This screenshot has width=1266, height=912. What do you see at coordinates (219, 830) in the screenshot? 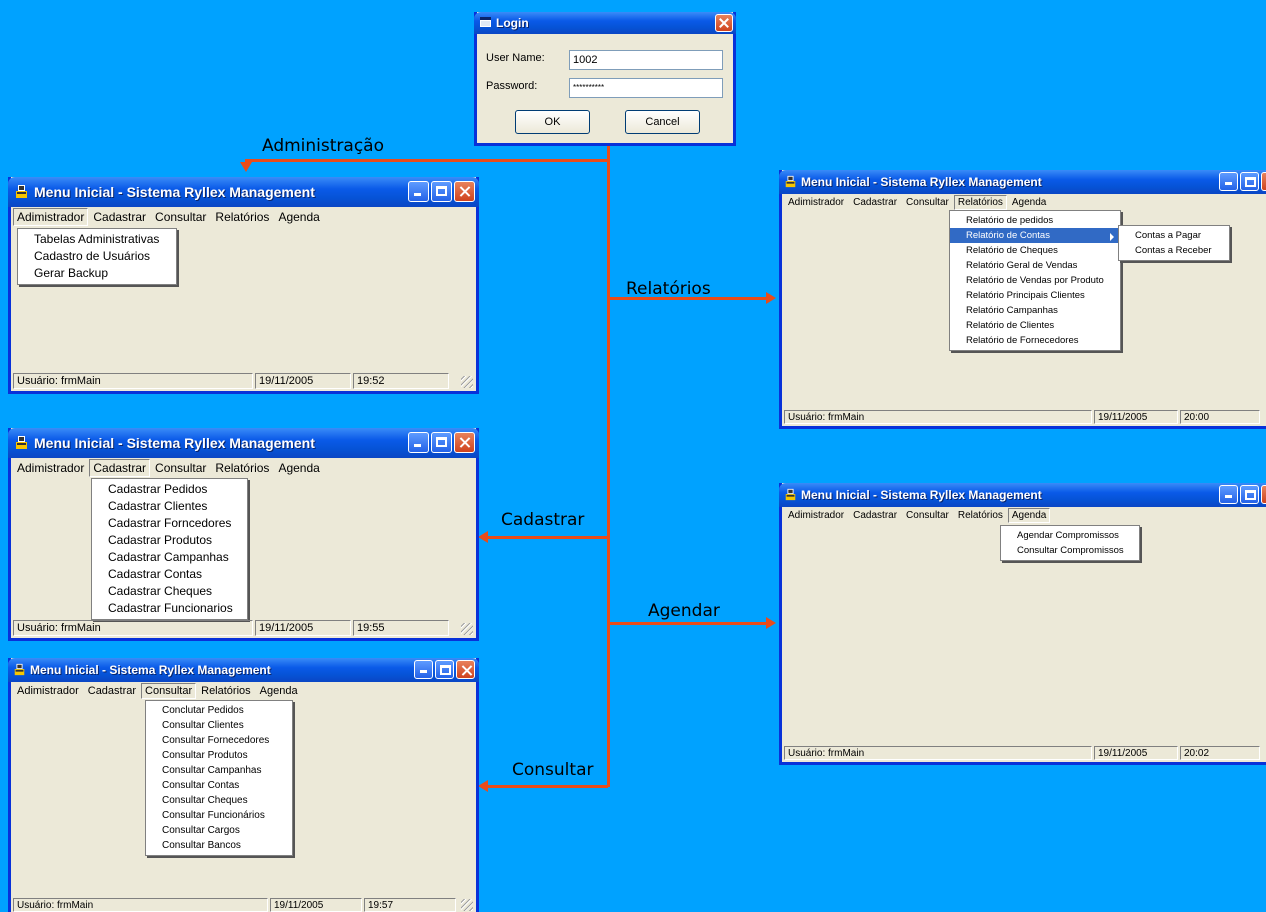
I see `menu-item: Consultar Cargos` at bounding box center [219, 830].